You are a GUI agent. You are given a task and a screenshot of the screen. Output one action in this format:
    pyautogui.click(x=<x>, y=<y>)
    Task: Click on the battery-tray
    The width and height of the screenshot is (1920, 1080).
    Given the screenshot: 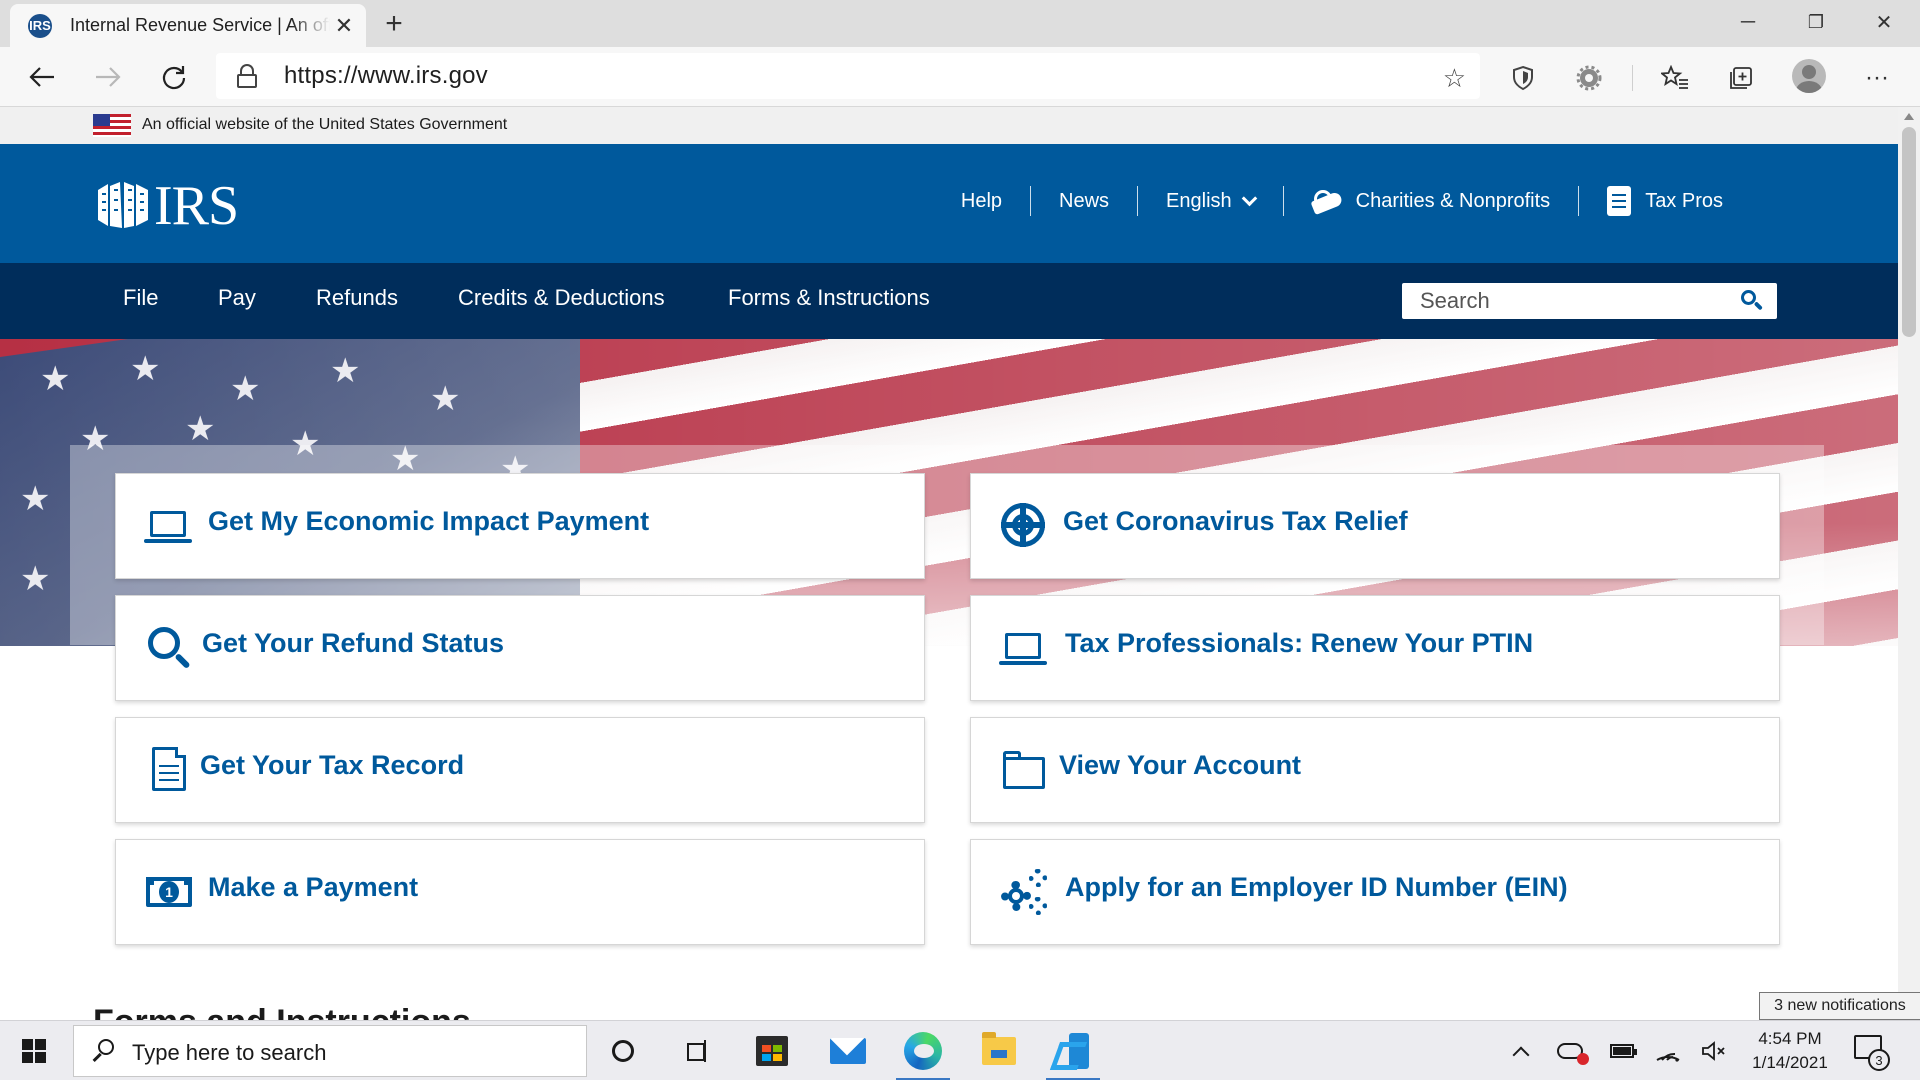 What is the action you would take?
    pyautogui.click(x=1622, y=1050)
    